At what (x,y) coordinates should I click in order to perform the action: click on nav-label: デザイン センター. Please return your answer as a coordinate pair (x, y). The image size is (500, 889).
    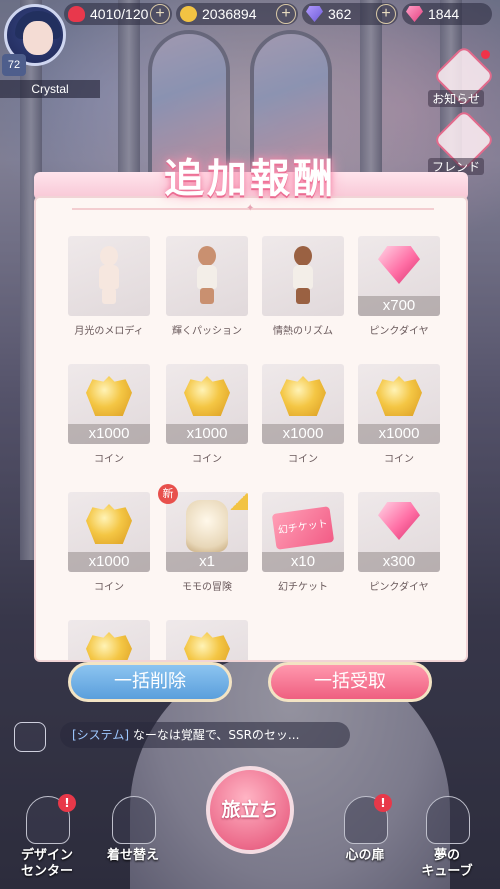
    Looking at the image, I should click on (46, 863).